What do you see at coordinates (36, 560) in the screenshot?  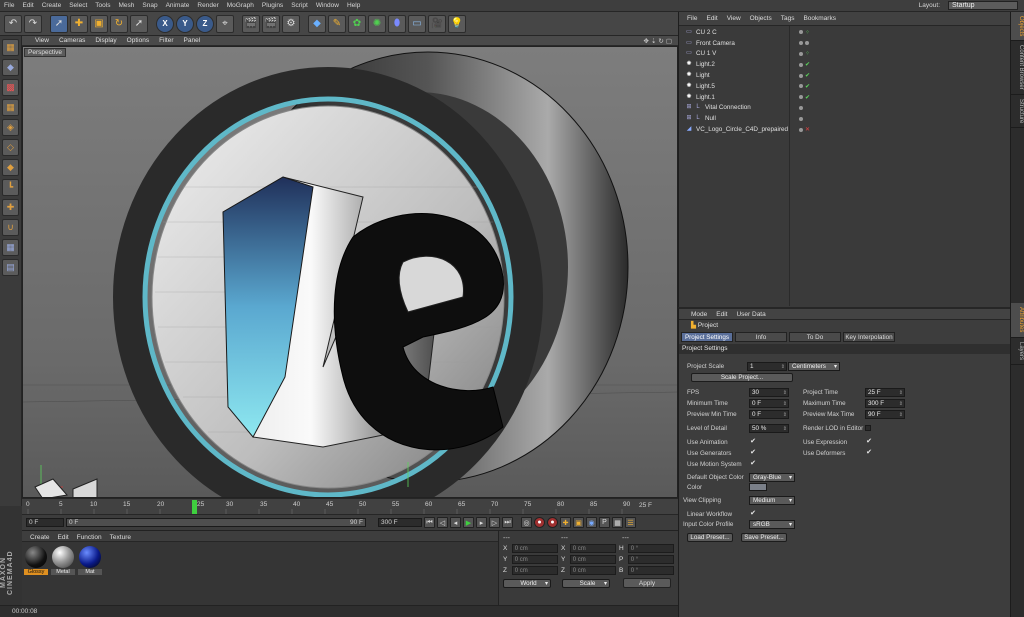 I see `material-glossy: Glossy` at bounding box center [36, 560].